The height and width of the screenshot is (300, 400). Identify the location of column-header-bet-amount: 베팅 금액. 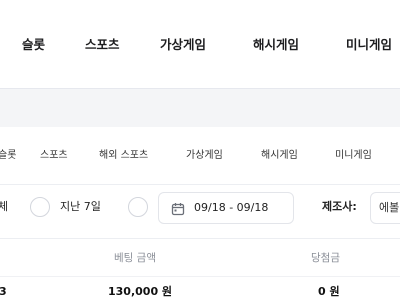
(135, 258).